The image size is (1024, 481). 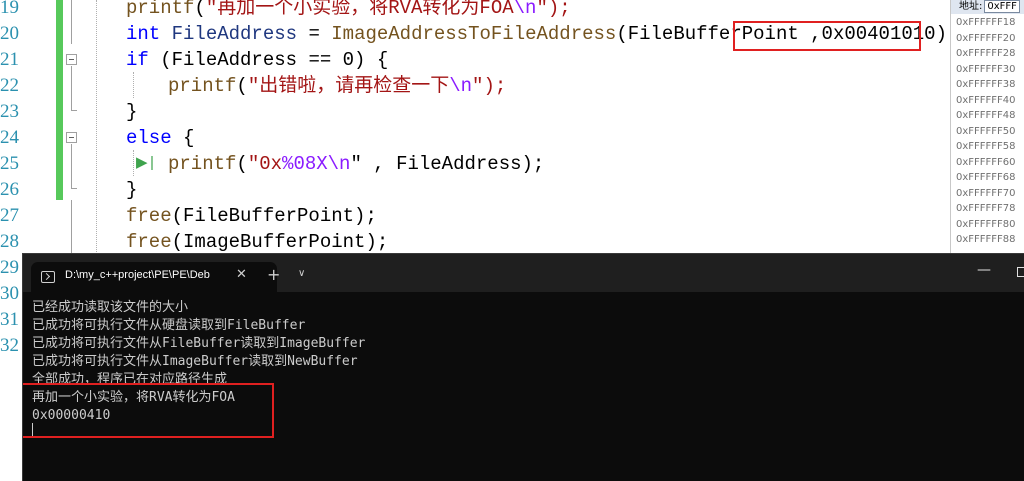 What do you see at coordinates (9, 9) in the screenshot?
I see `line-number: 19` at bounding box center [9, 9].